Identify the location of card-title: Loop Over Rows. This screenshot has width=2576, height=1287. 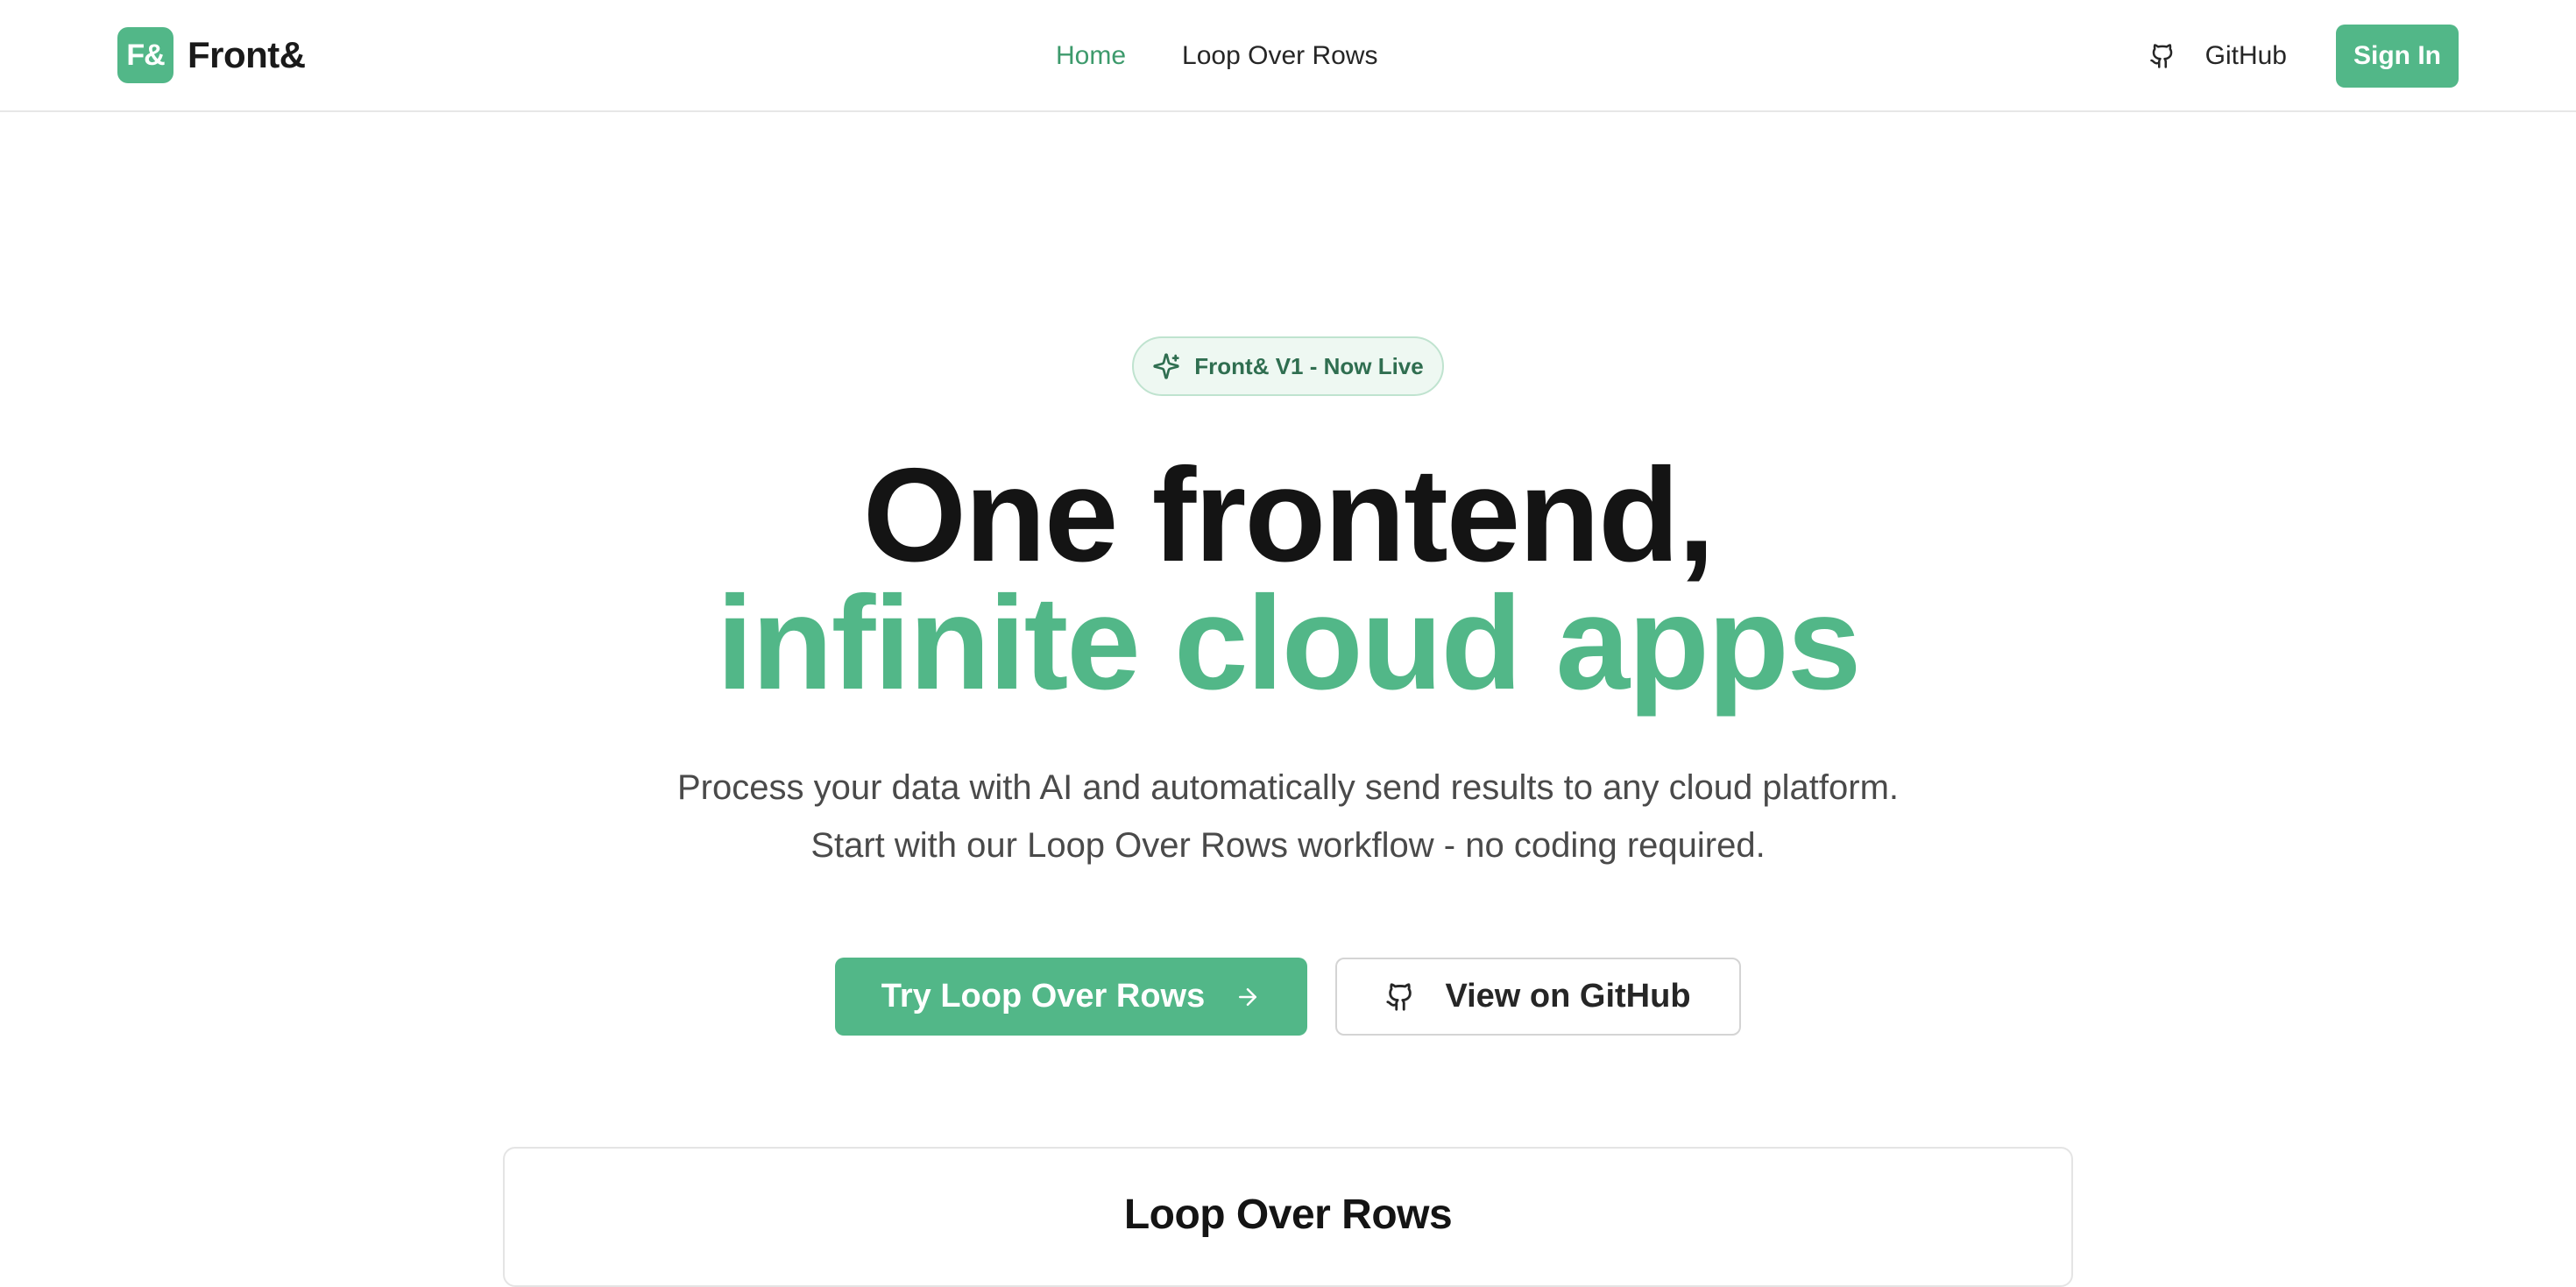
(1288, 1215).